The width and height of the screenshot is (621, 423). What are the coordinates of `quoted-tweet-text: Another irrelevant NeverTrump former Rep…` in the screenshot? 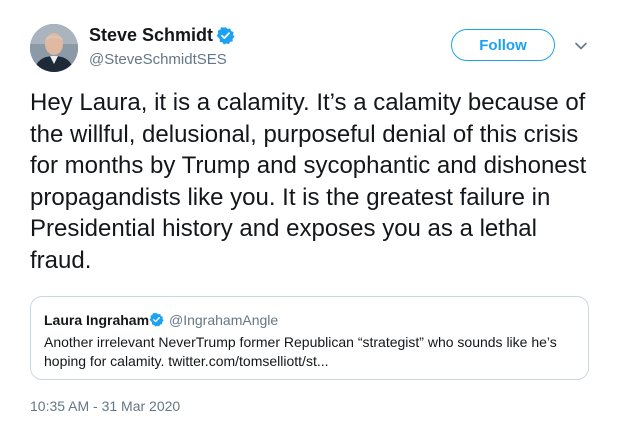 It's located at (300, 351).